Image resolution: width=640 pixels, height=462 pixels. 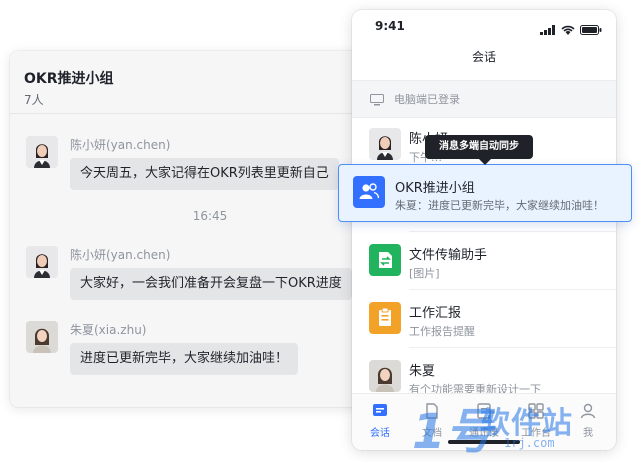 I want to click on chat-title: OKR推进小组, so click(x=69, y=79).